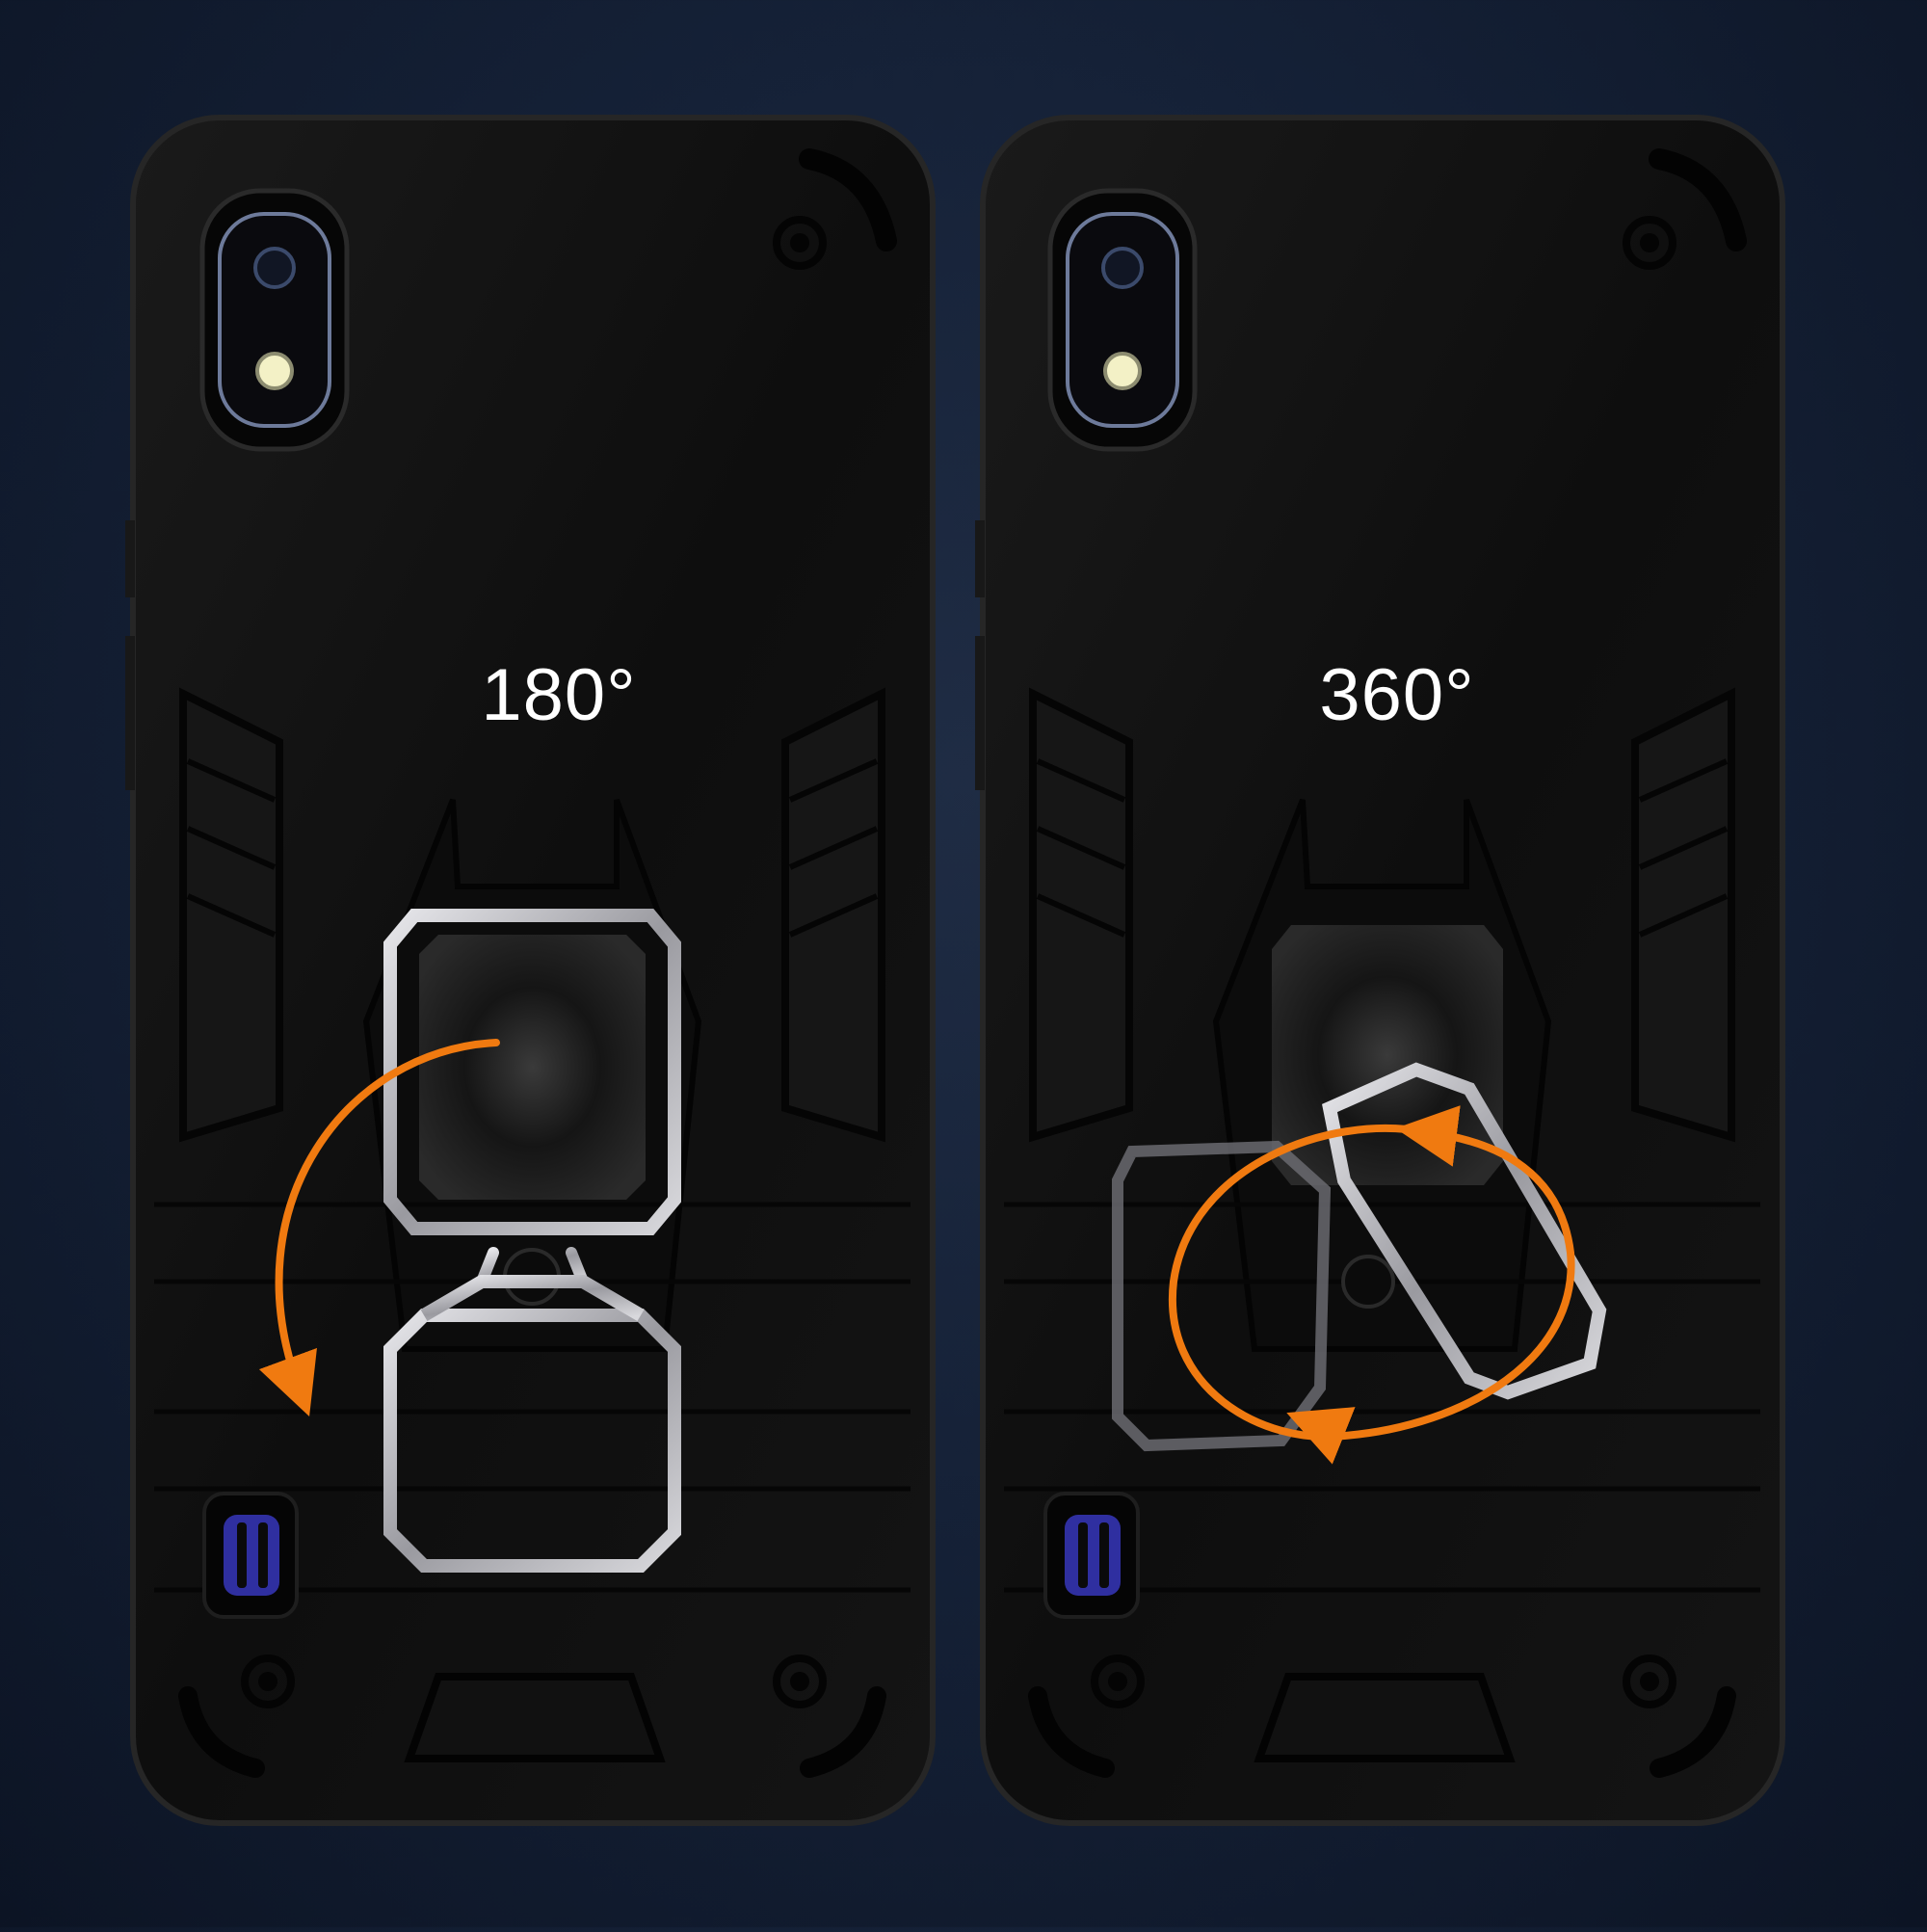 The height and width of the screenshot is (1932, 1927). Describe the element at coordinates (1397, 695) in the screenshot. I see `rotation-label-360: 360°` at that location.